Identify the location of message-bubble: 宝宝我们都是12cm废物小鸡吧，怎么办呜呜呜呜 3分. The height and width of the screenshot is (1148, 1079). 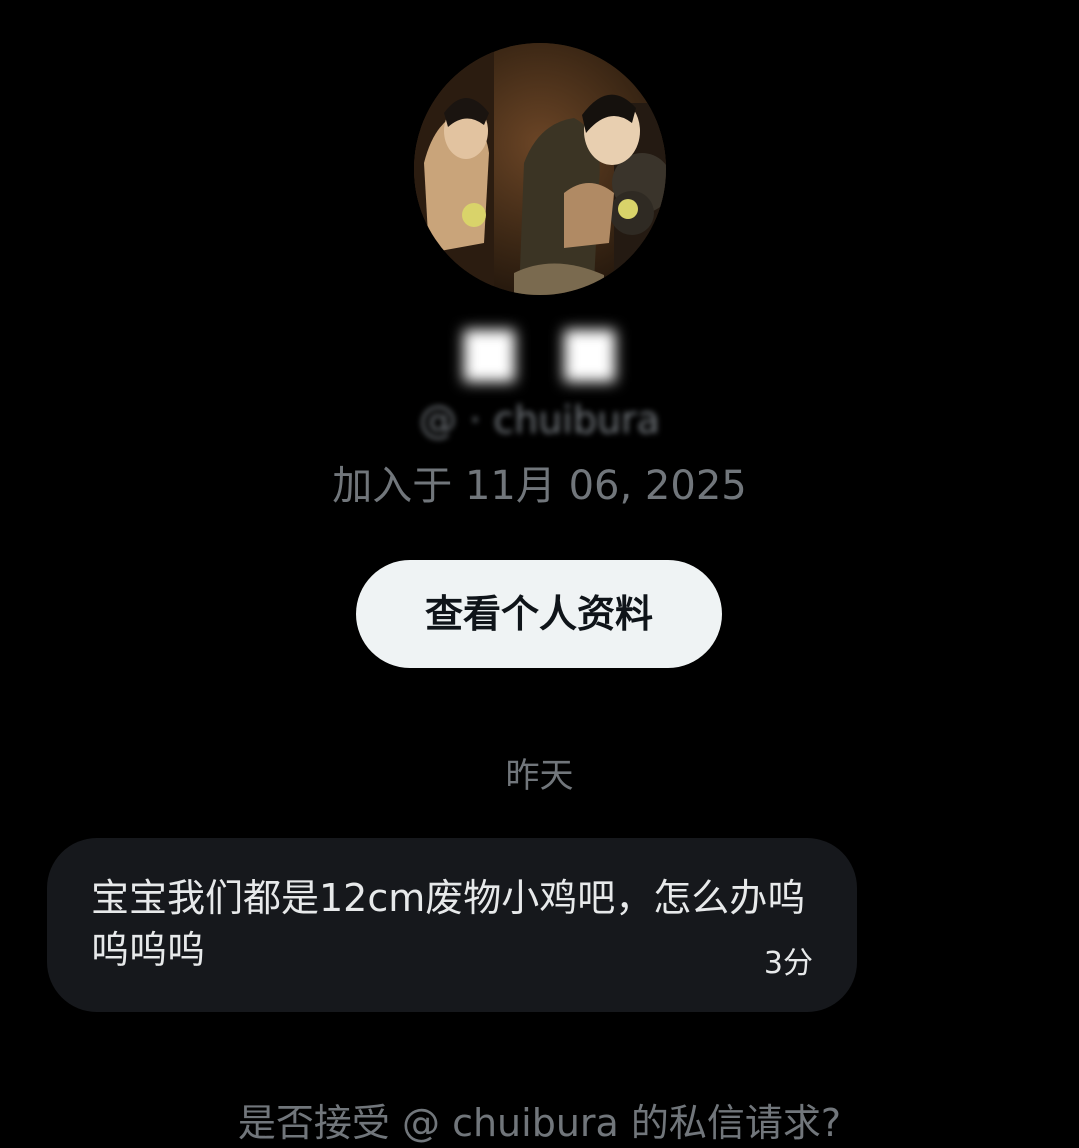
(452, 925).